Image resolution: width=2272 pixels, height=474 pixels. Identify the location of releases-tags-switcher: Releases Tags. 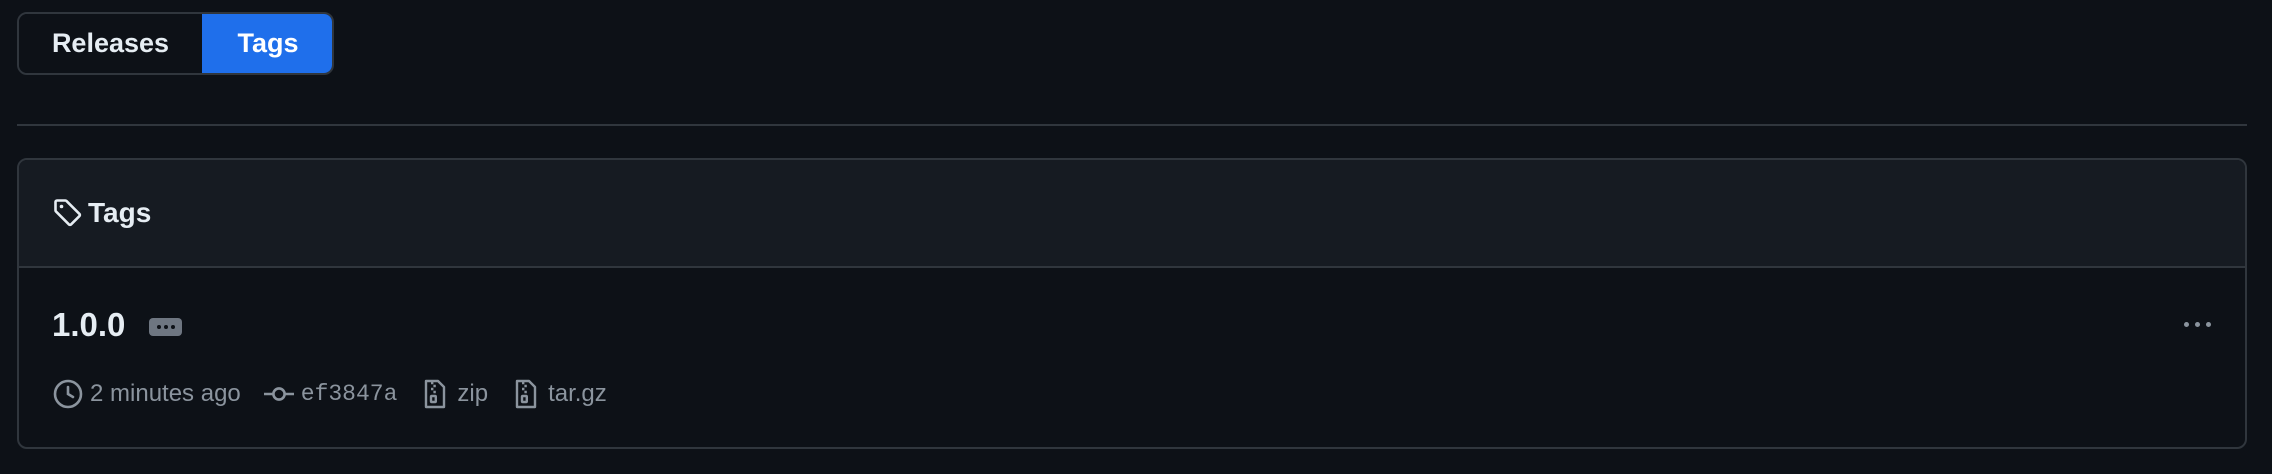
(175, 43).